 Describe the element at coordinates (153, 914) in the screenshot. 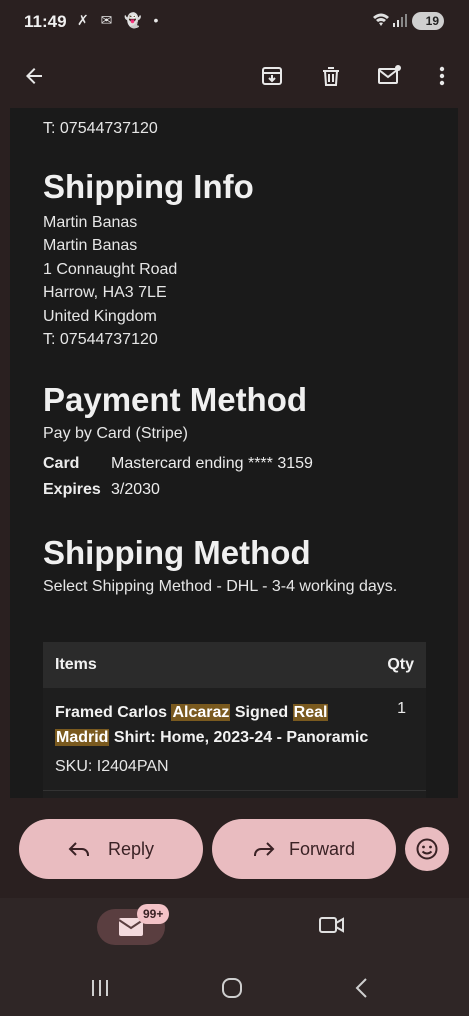

I see `unread-badge: 99+` at that location.